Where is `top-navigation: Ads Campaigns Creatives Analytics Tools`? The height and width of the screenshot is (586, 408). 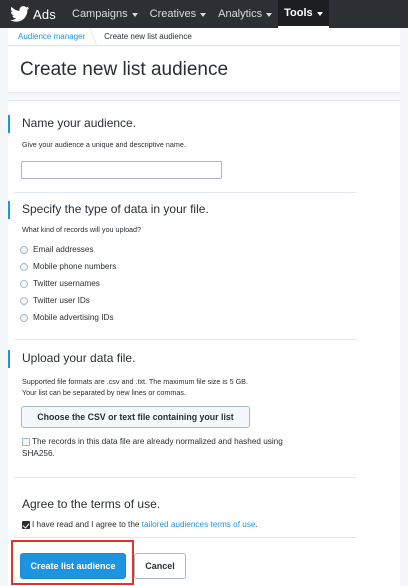
top-navigation: Ads Campaigns Creatives Analytics Tools is located at coordinates (204, 14).